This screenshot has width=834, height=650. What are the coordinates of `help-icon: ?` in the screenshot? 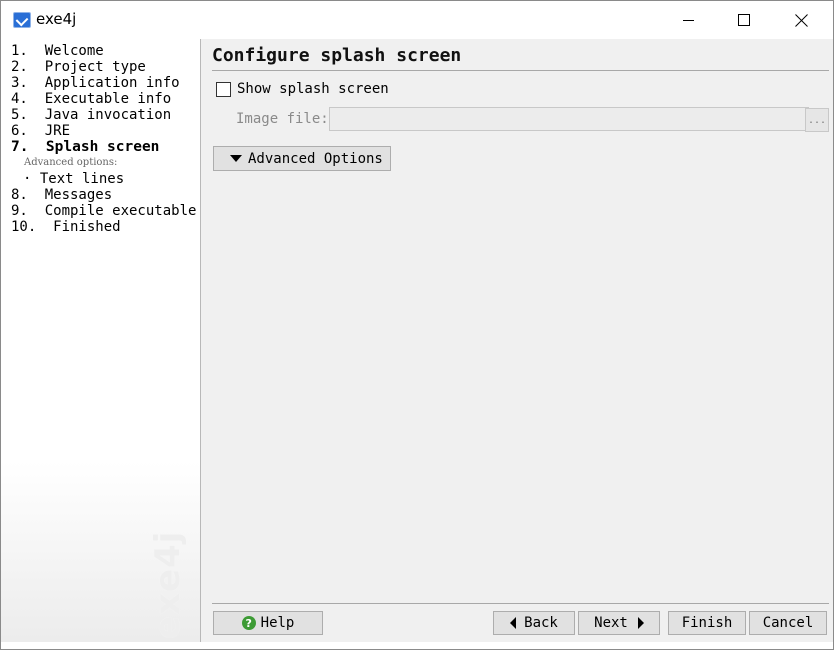 It's located at (248, 623).